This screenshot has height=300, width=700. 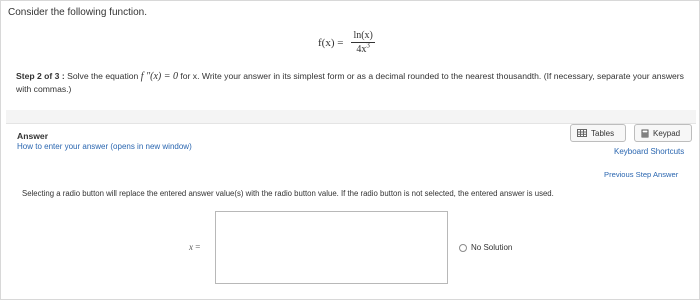 I want to click on no-solution-label: No Solution, so click(x=492, y=247).